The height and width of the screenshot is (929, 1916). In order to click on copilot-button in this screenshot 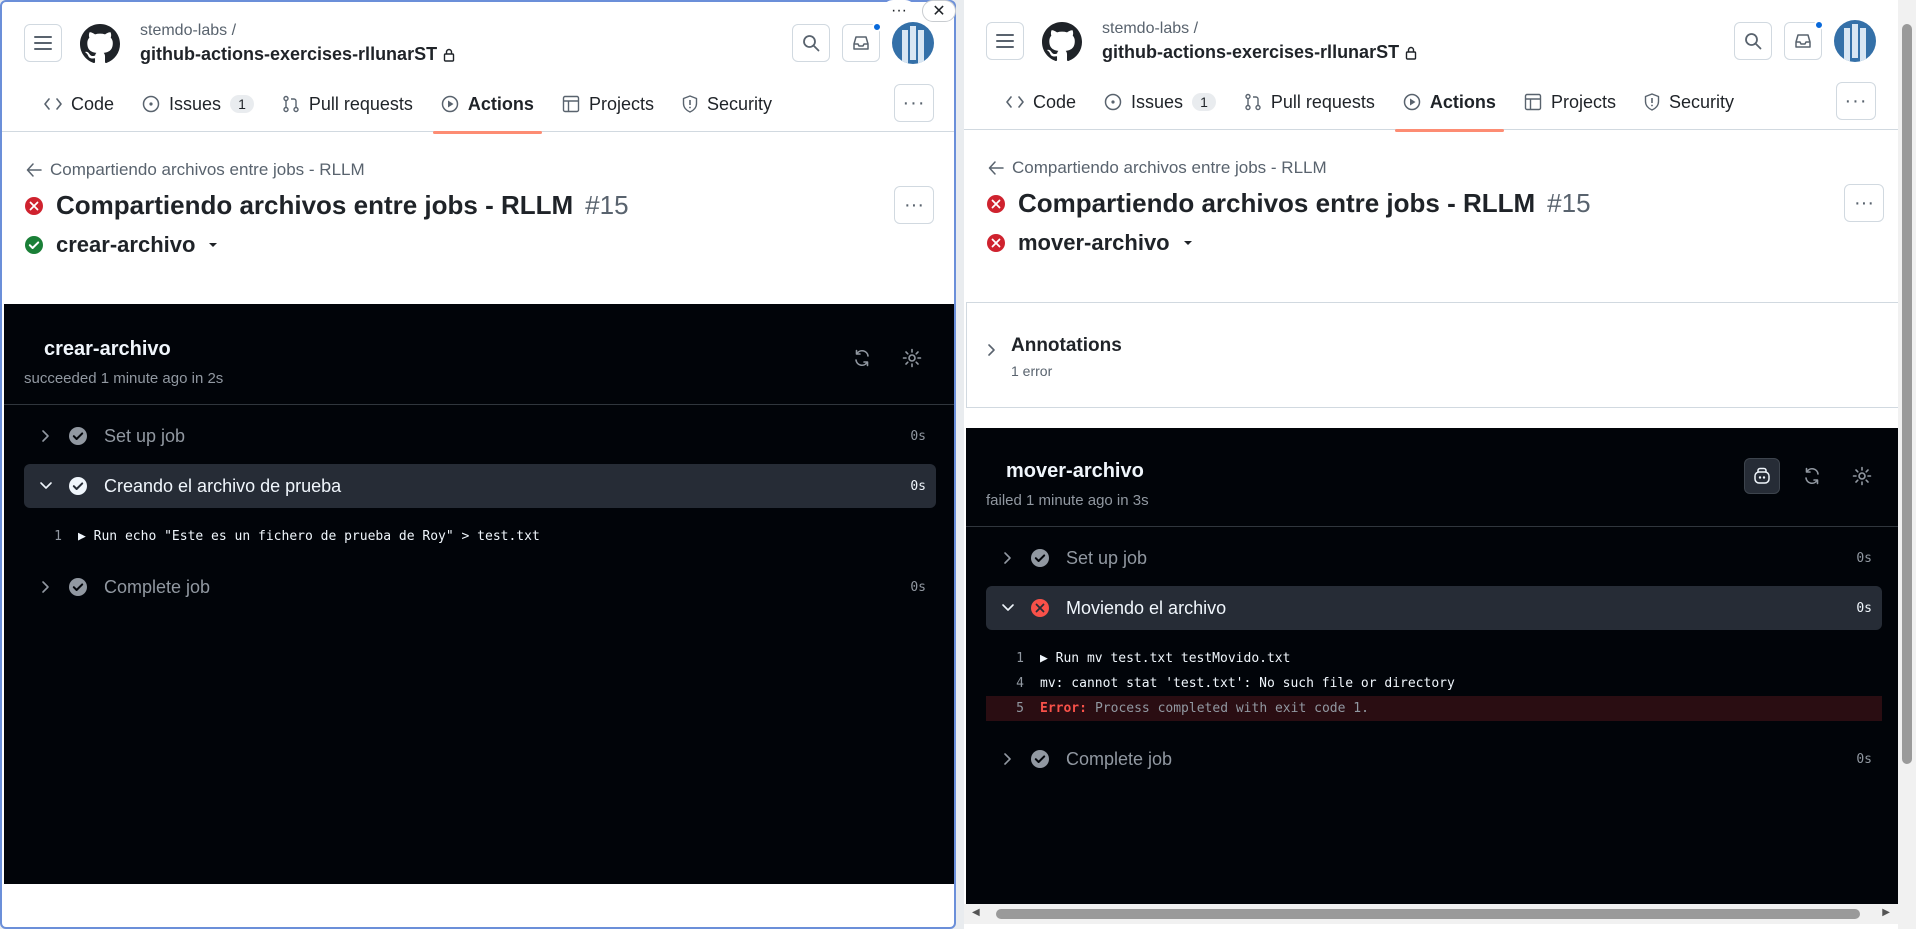, I will do `click(1762, 476)`.